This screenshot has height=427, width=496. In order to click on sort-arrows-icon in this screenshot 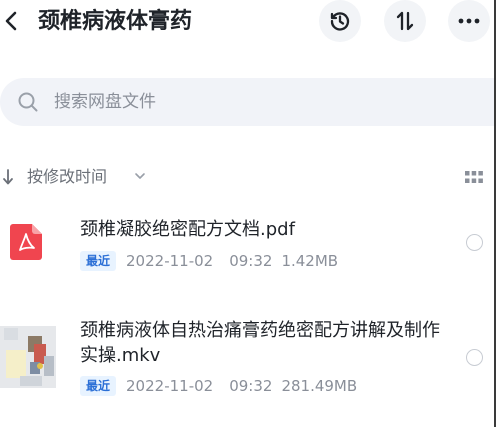, I will do `click(405, 21)`.